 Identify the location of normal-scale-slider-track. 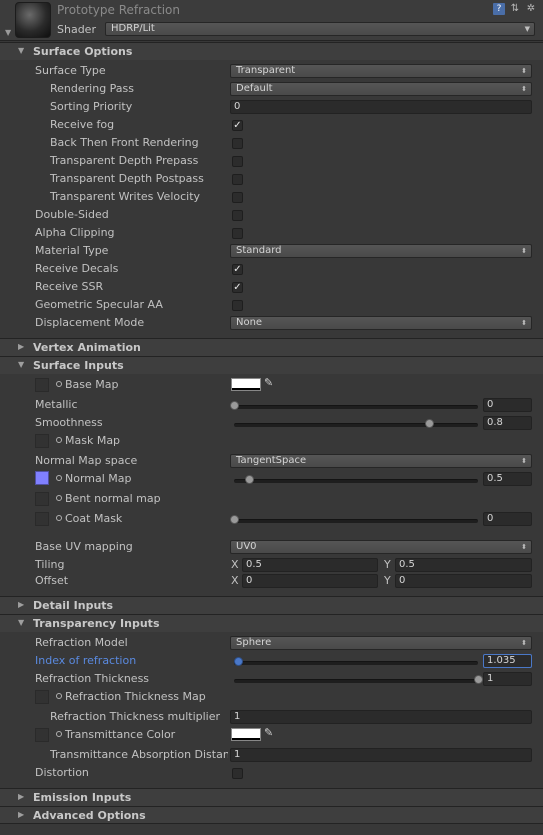
(356, 481).